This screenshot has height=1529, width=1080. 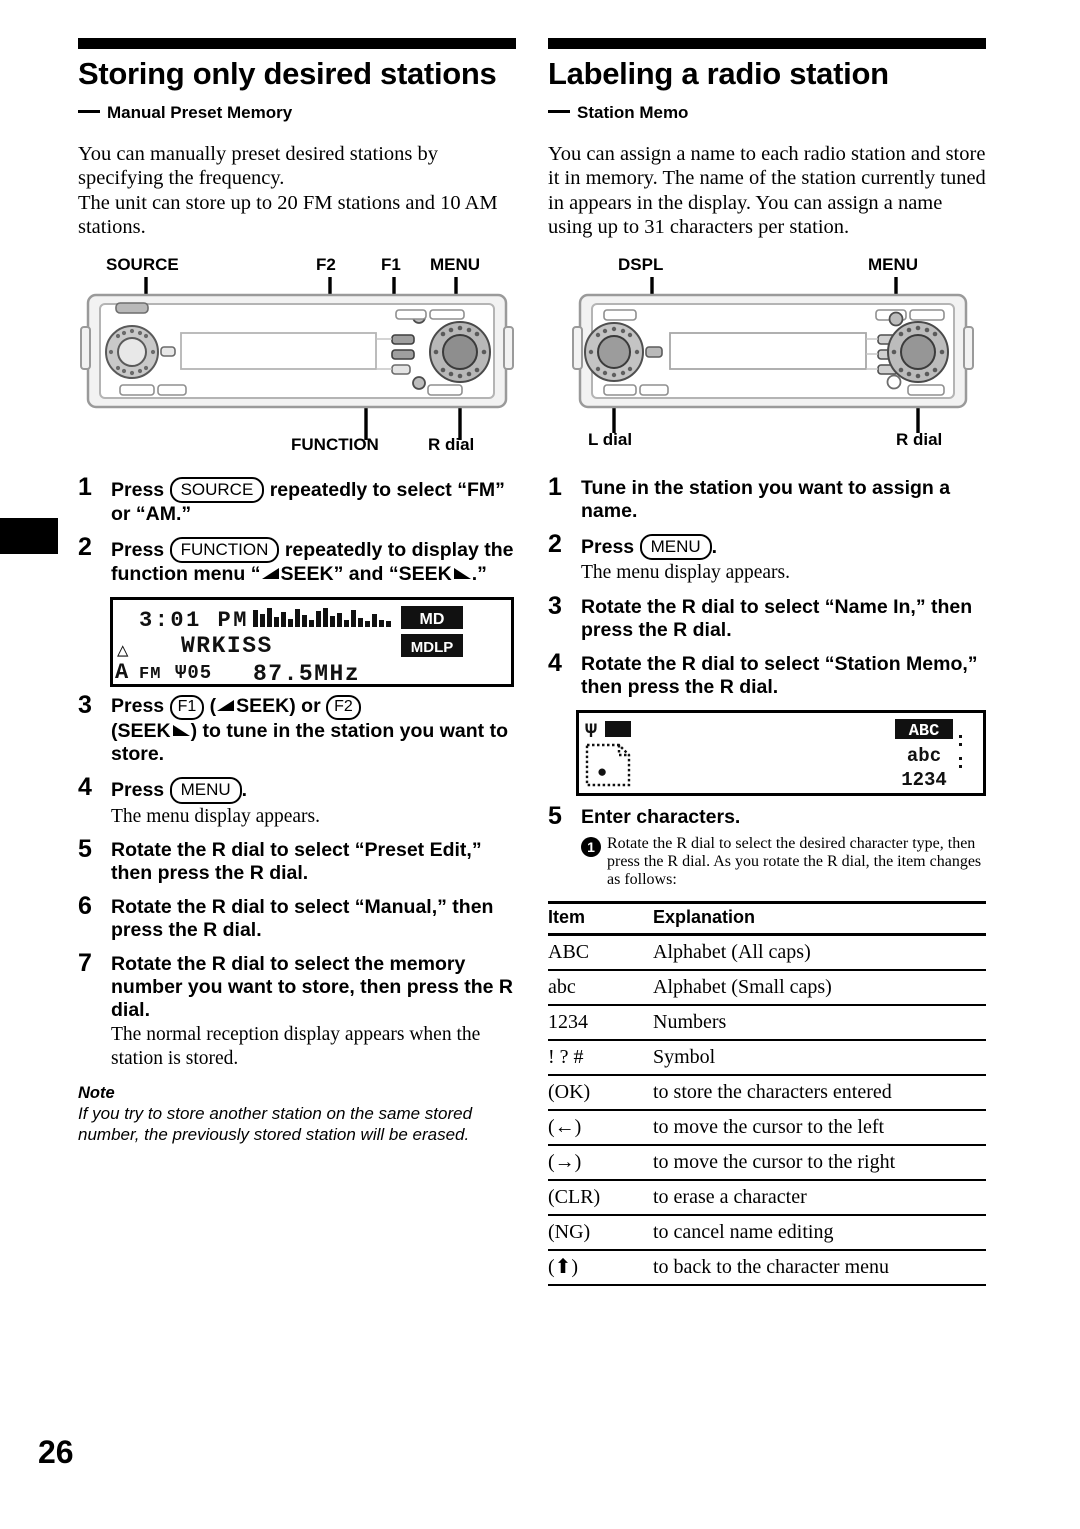 I want to click on table-cell-explanation: to cancel name editing, so click(x=743, y=1231).